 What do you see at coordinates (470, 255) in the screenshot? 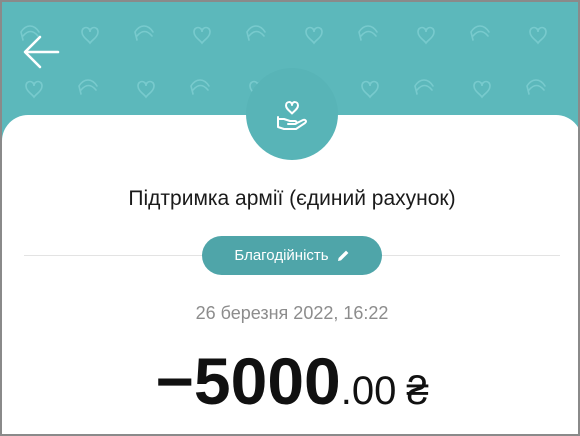
I see `divider-right` at bounding box center [470, 255].